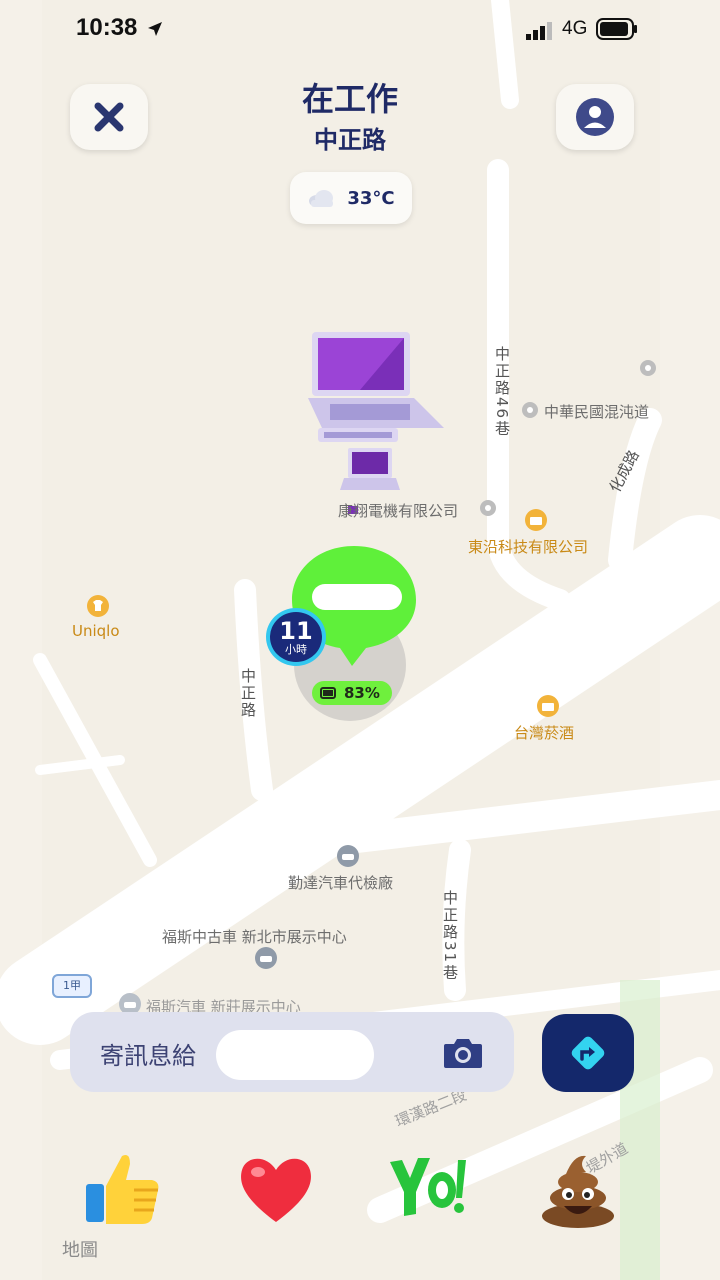  Describe the element at coordinates (155, 29) in the screenshot. I see `location-arrow-icon` at that location.